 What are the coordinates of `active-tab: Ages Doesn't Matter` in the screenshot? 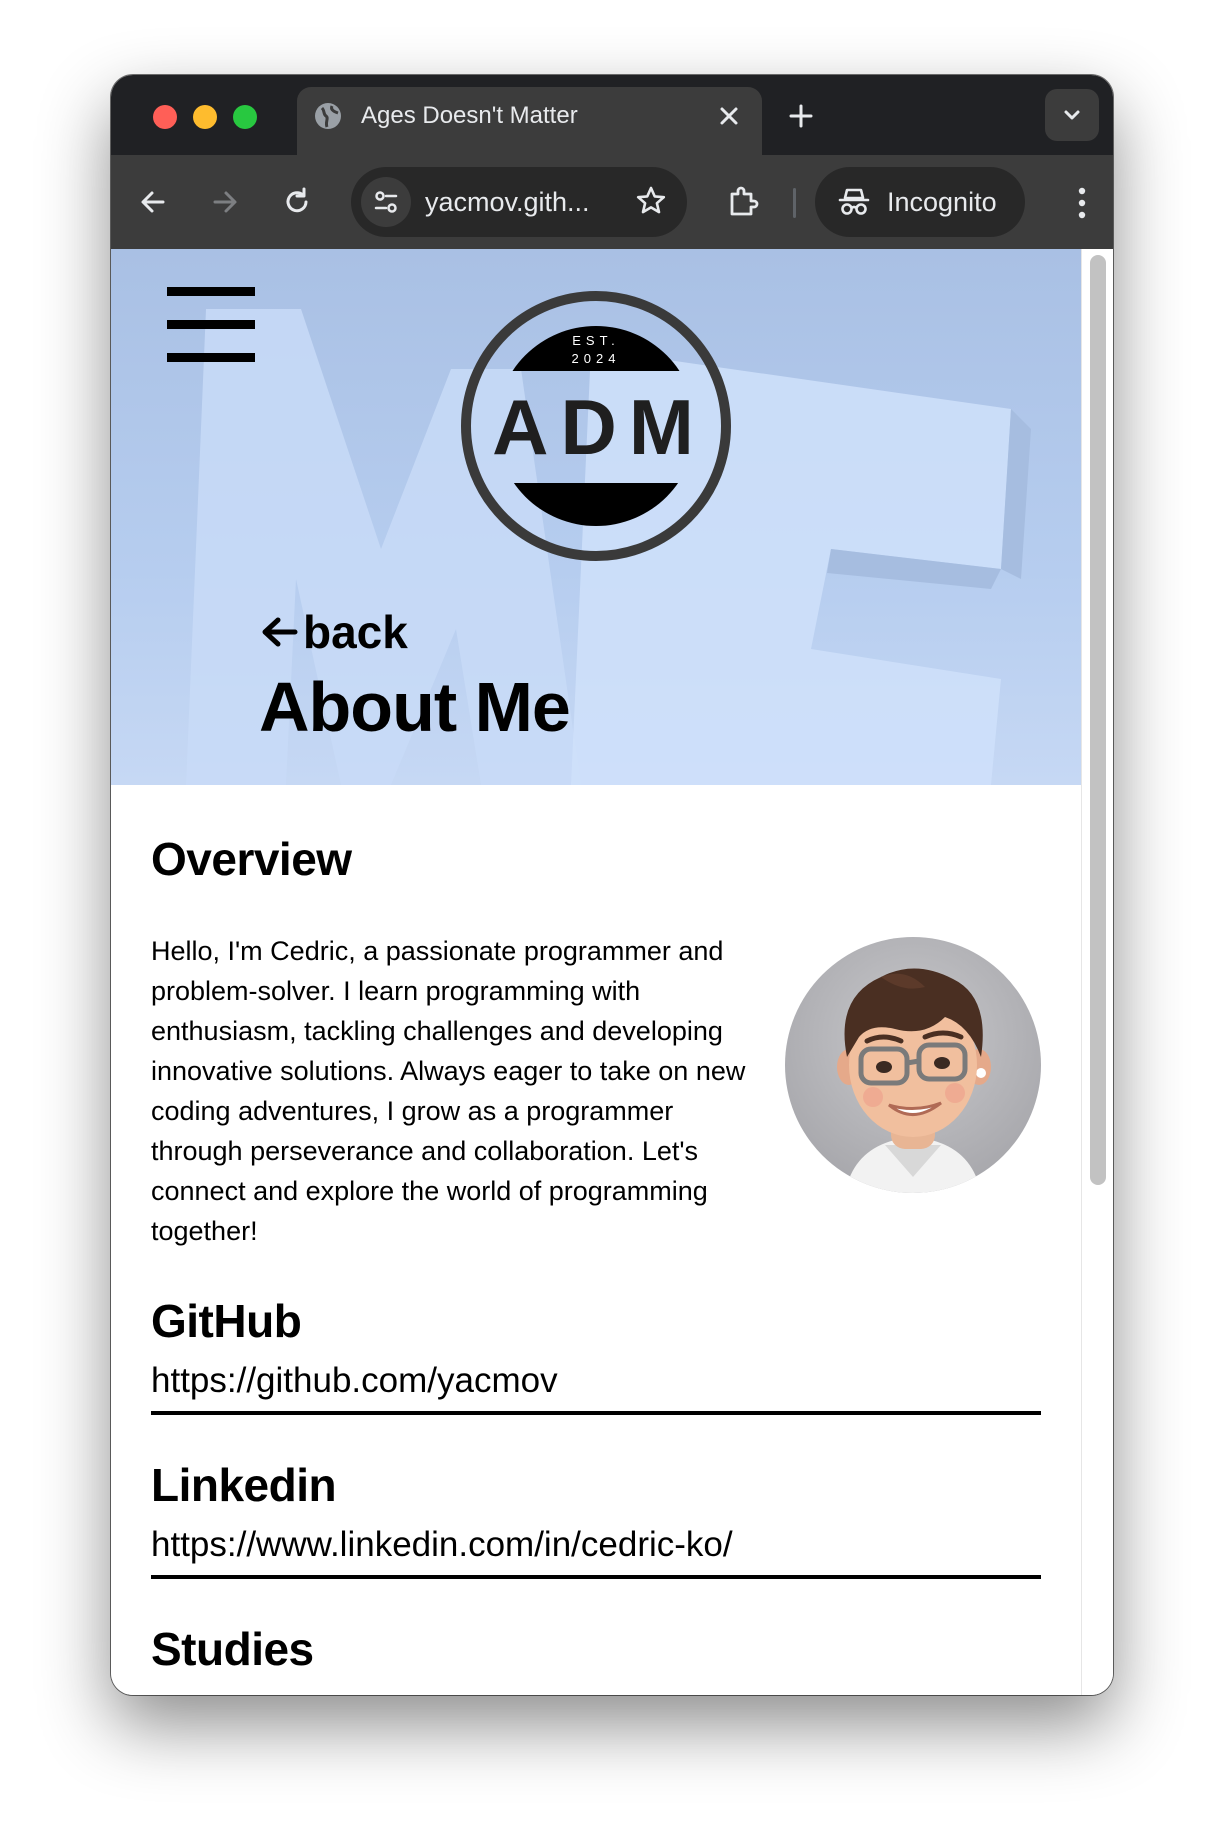 It's located at (529, 121).